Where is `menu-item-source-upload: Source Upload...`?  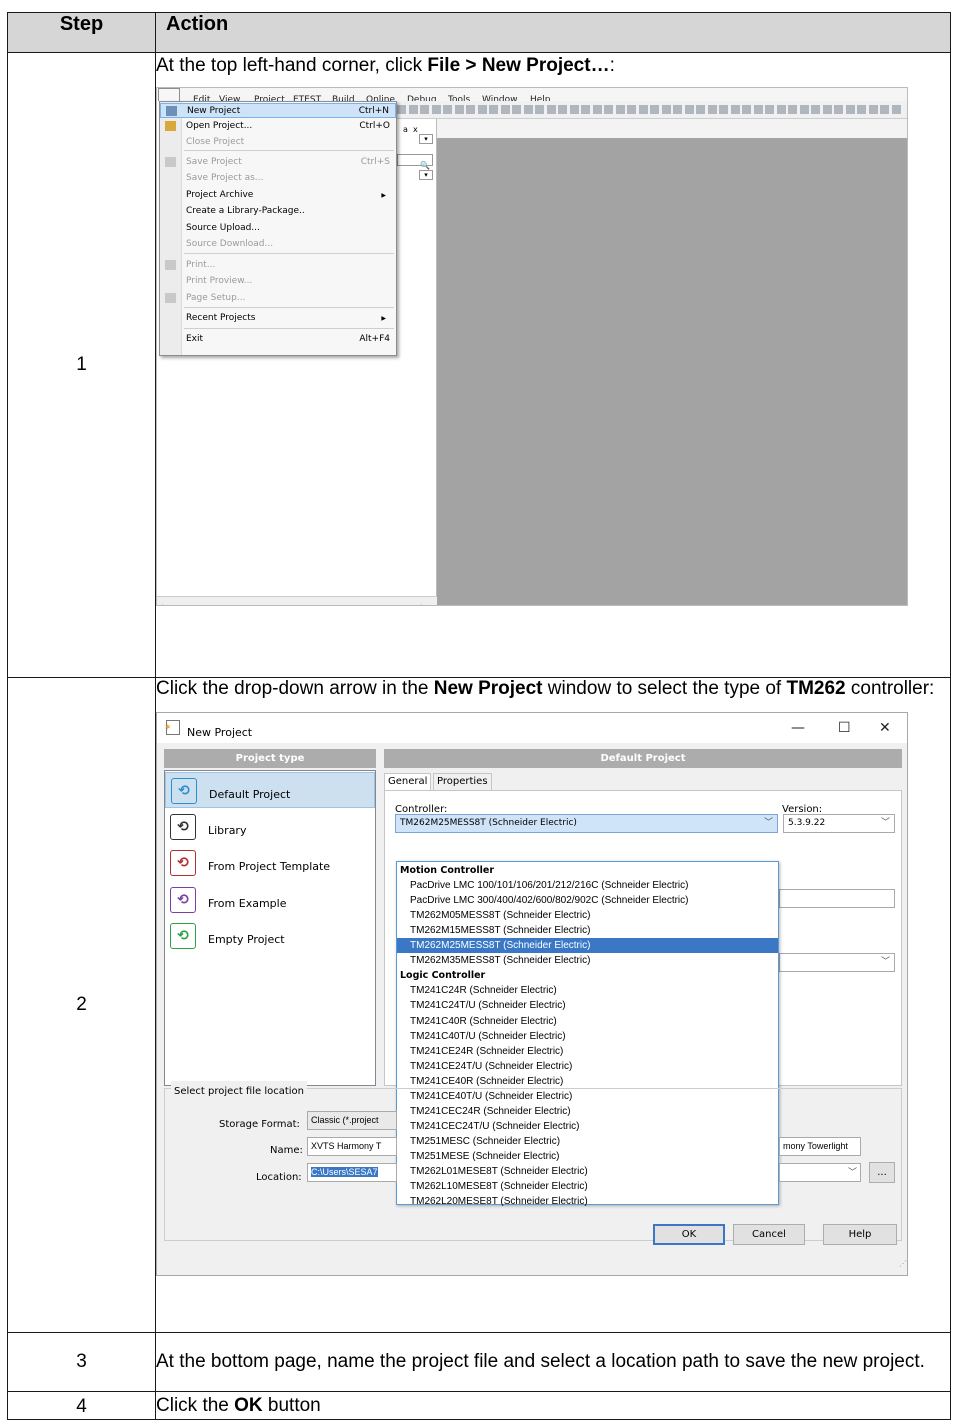 menu-item-source-upload: Source Upload... is located at coordinates (278, 228).